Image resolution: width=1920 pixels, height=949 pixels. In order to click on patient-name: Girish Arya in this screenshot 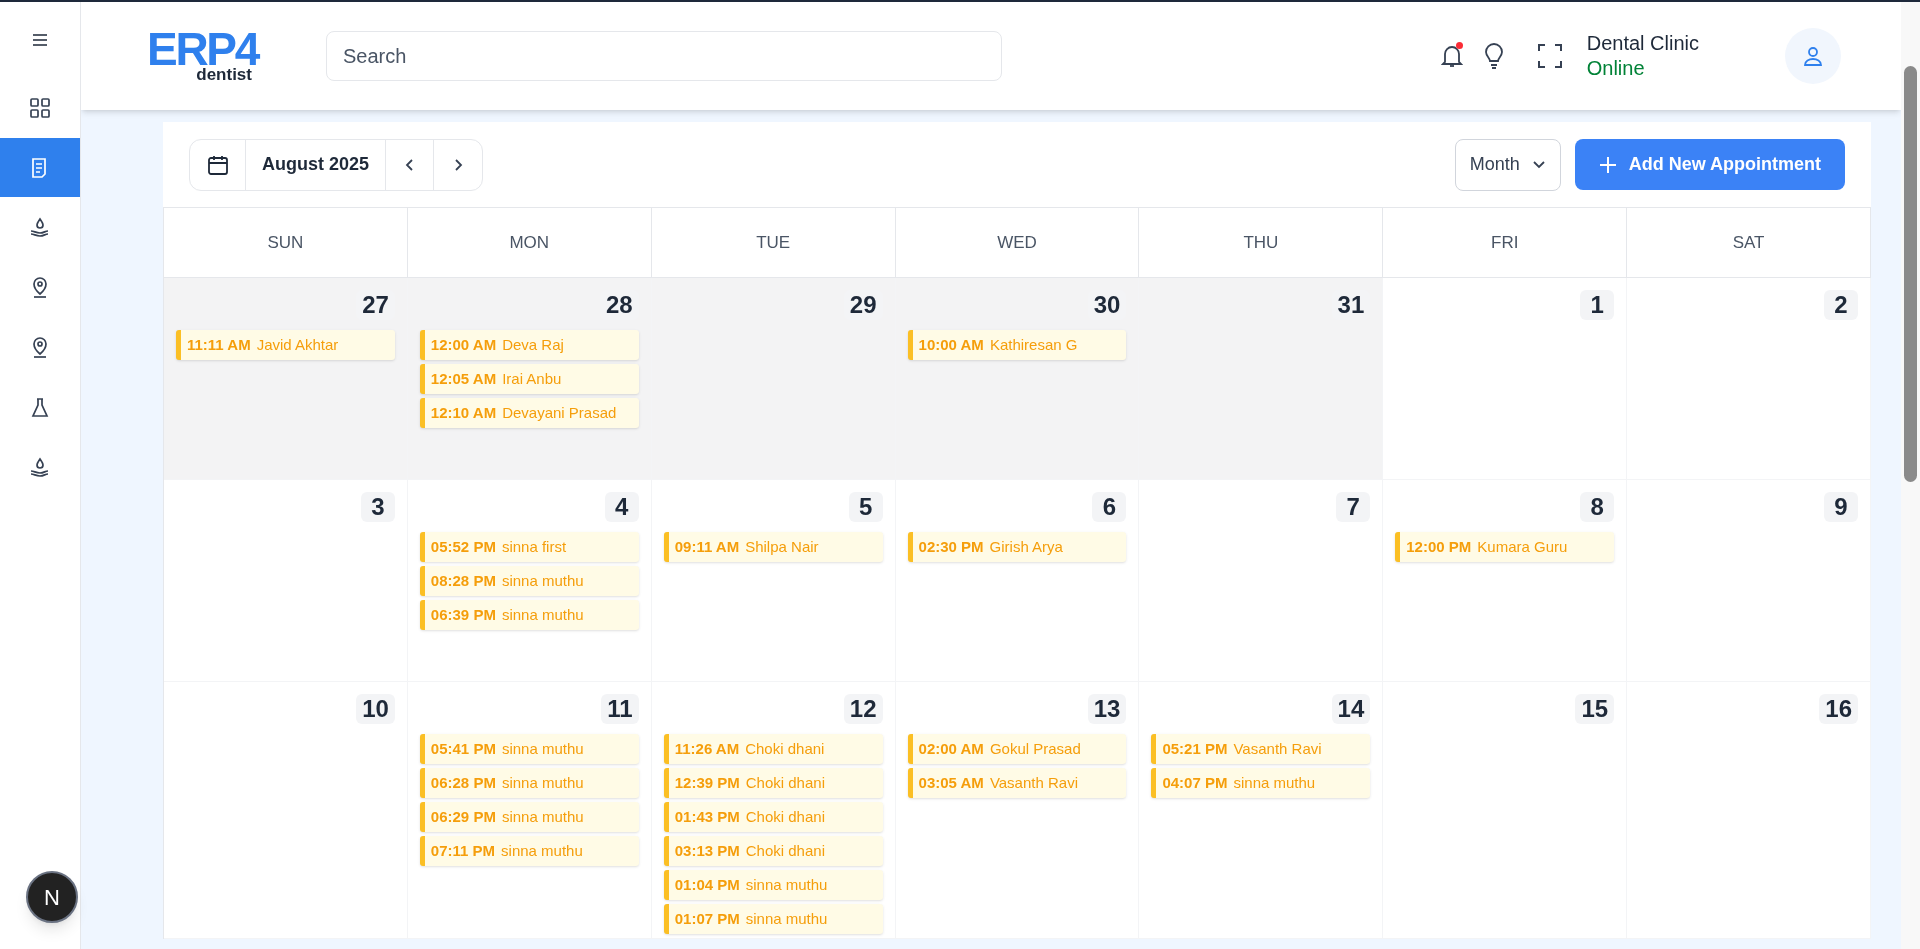, I will do `click(1026, 546)`.